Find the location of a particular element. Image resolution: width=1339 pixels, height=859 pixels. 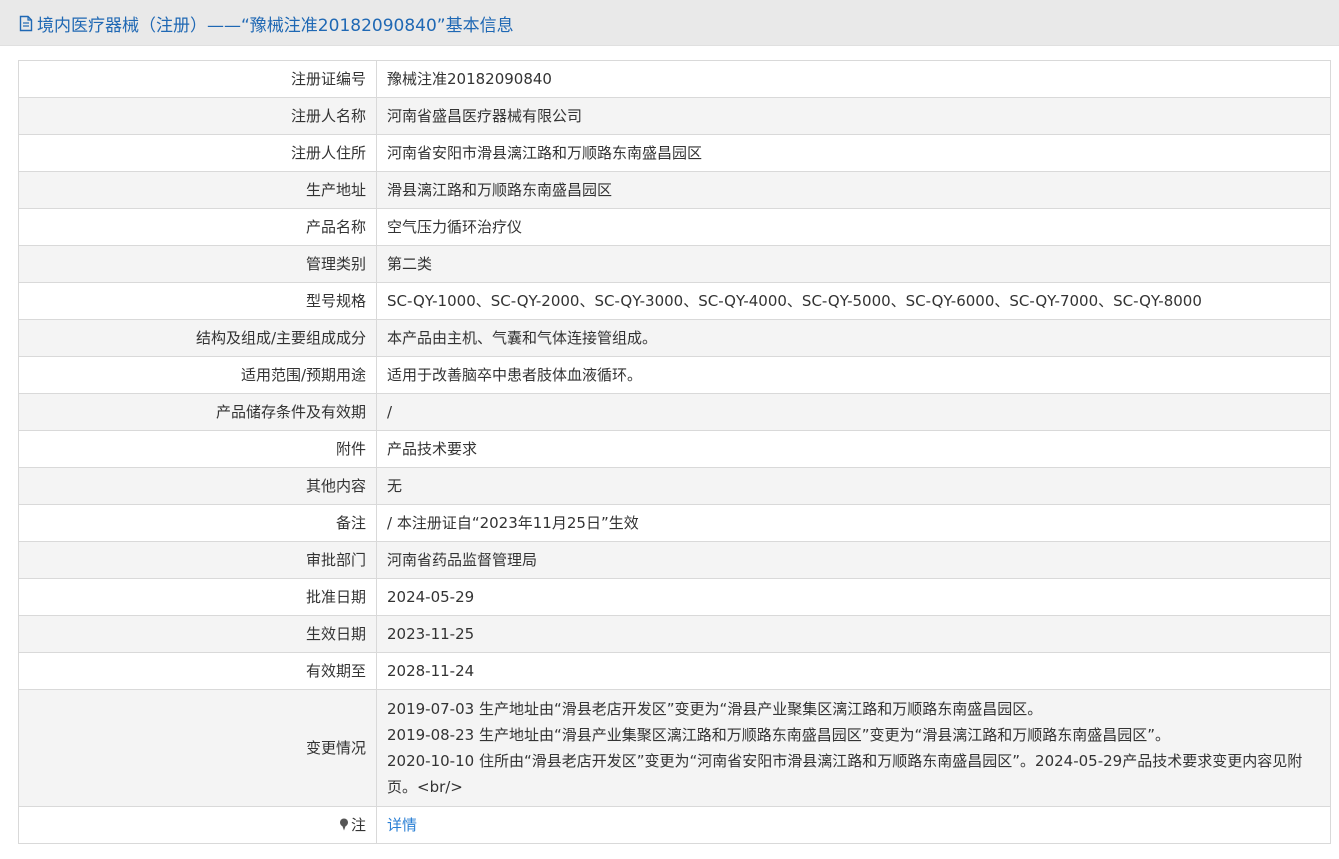

field-label: 型号规格 is located at coordinates (197, 301).